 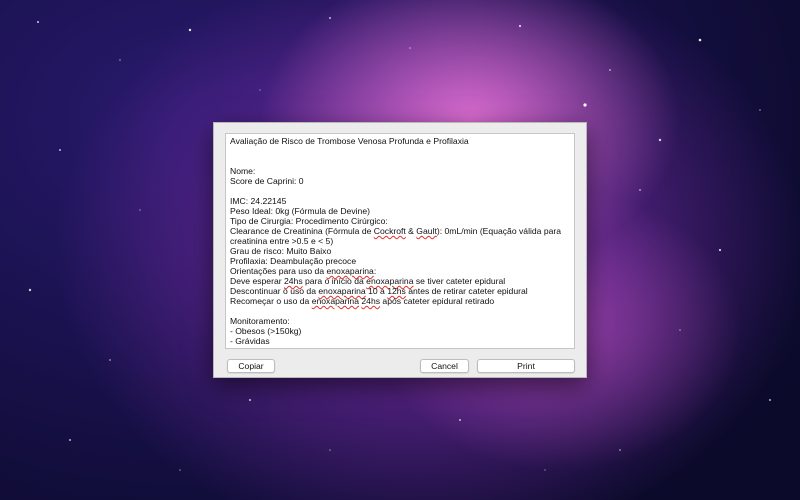 What do you see at coordinates (271, 301) in the screenshot?
I see `report-text-segment: Recomeçar o uso da` at bounding box center [271, 301].